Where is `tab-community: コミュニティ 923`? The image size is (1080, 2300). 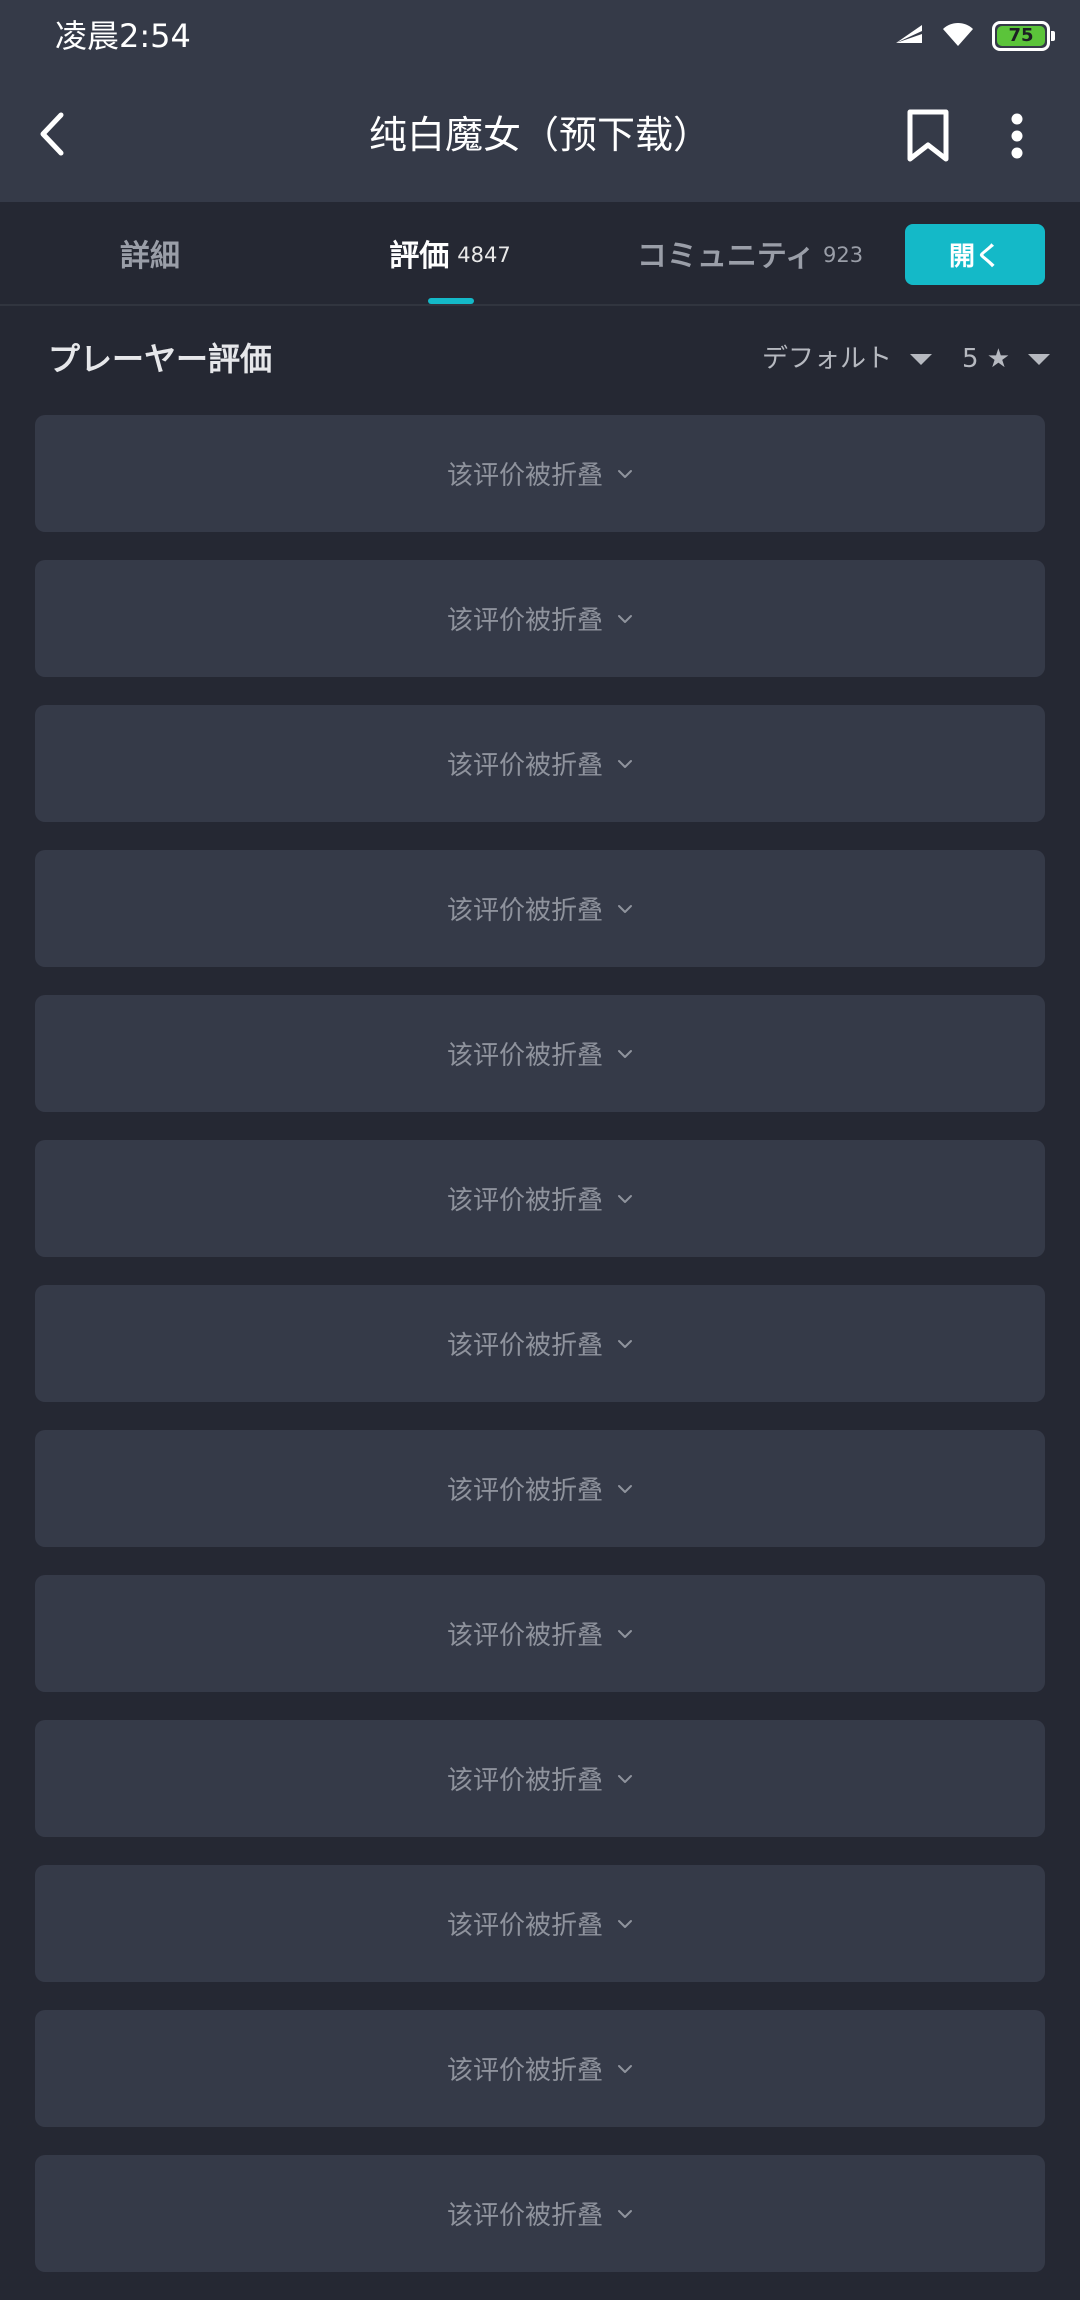
tab-community: コミュニティ 923 is located at coordinates (750, 253).